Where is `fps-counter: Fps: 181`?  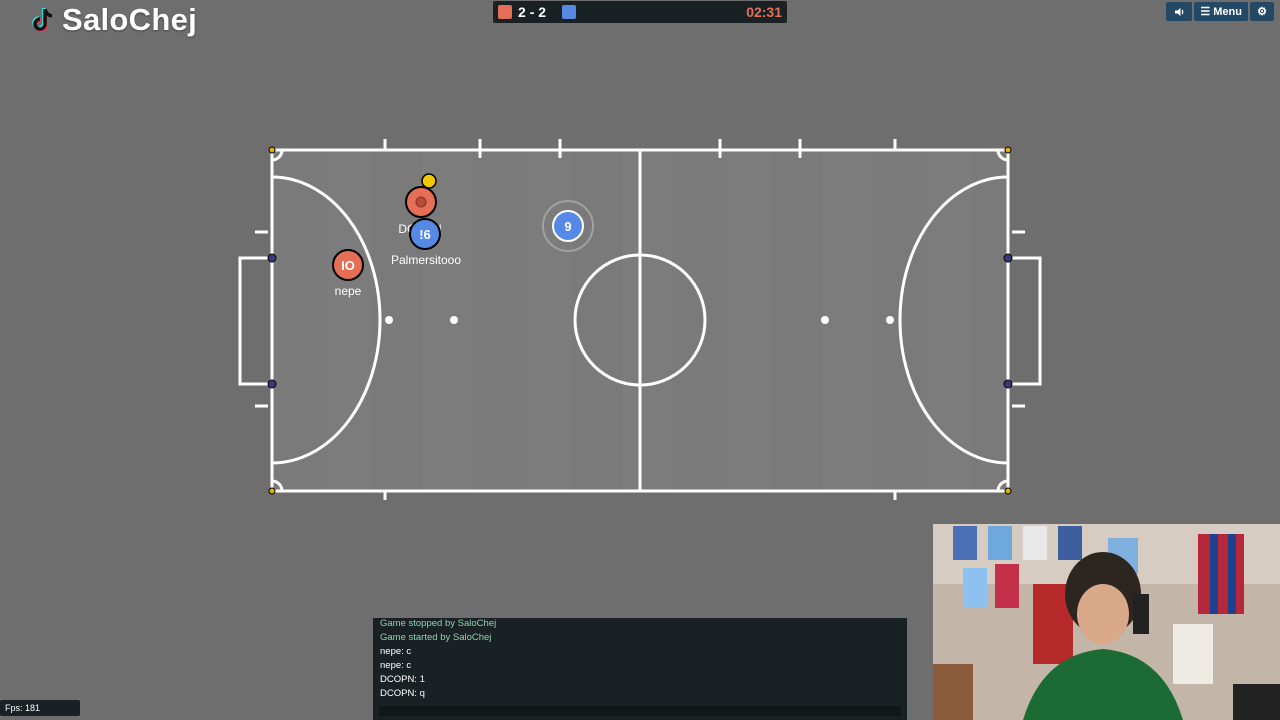 fps-counter: Fps: 181 is located at coordinates (40, 708).